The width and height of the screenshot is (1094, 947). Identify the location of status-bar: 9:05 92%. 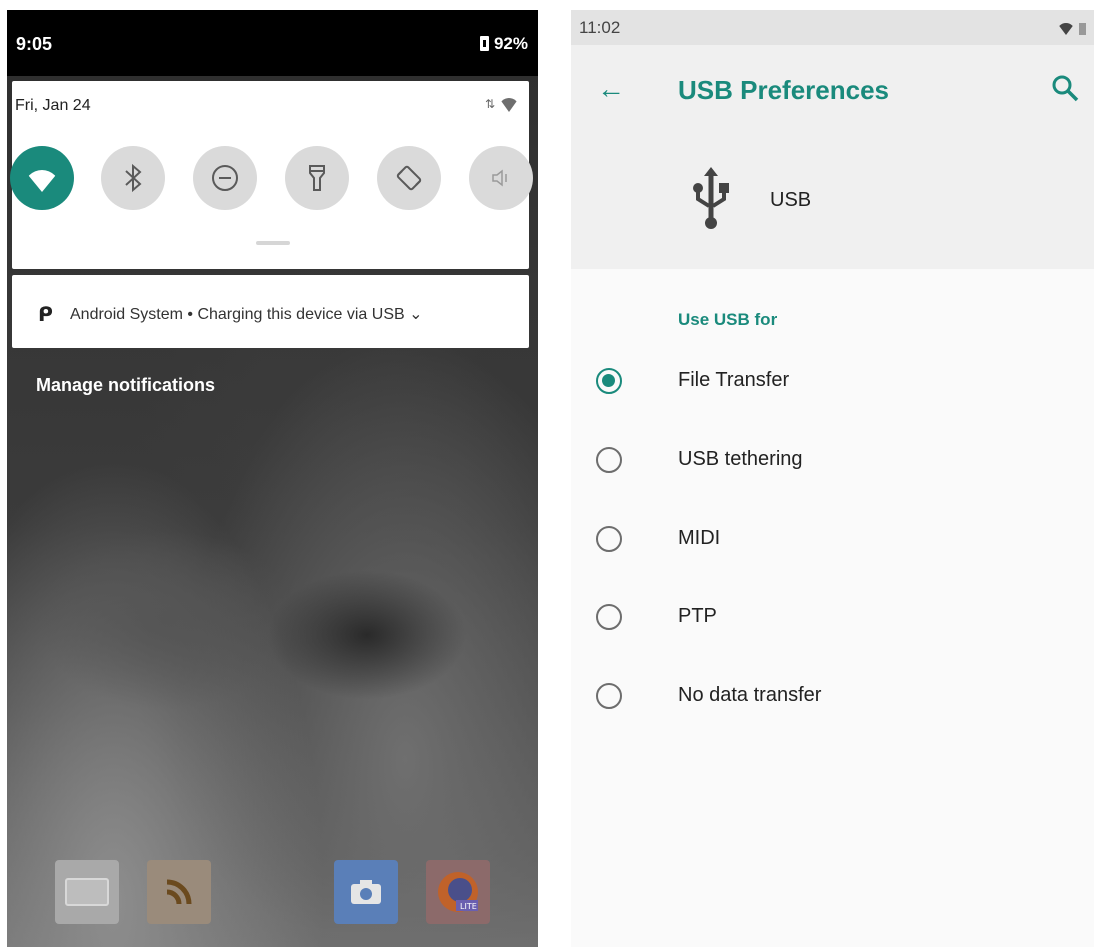
(272, 43).